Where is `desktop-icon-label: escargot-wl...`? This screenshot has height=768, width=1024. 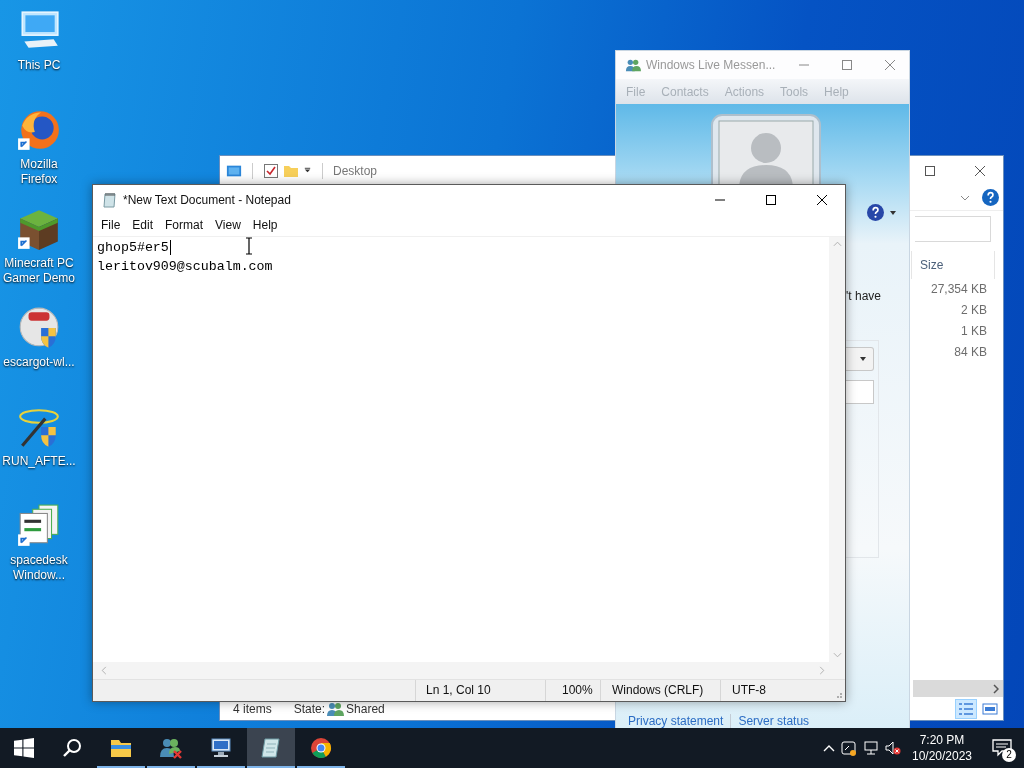 desktop-icon-label: escargot-wl... is located at coordinates (39, 362).